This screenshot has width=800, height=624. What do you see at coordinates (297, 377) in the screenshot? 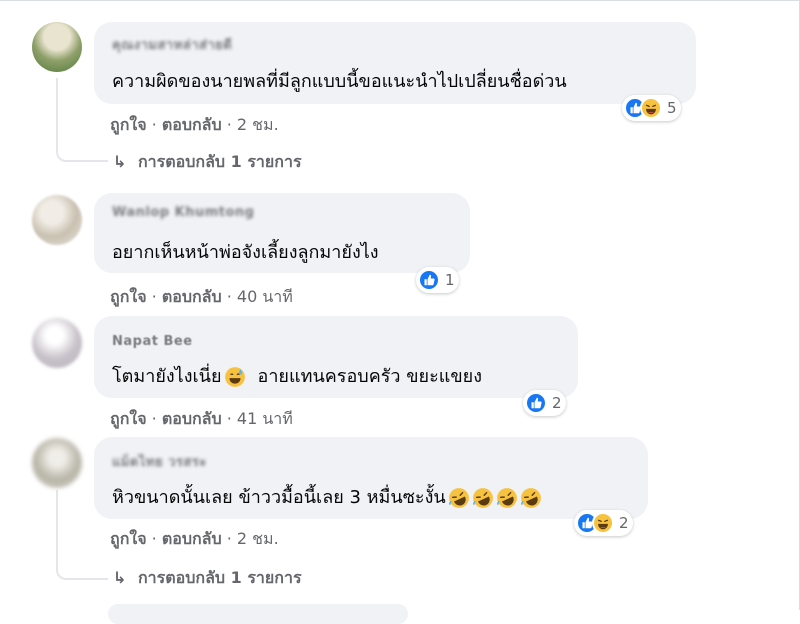
I see `comment-text: โตมายังไงเนี่ย อายแทนครอบครัว ขยะแขยง` at bounding box center [297, 377].